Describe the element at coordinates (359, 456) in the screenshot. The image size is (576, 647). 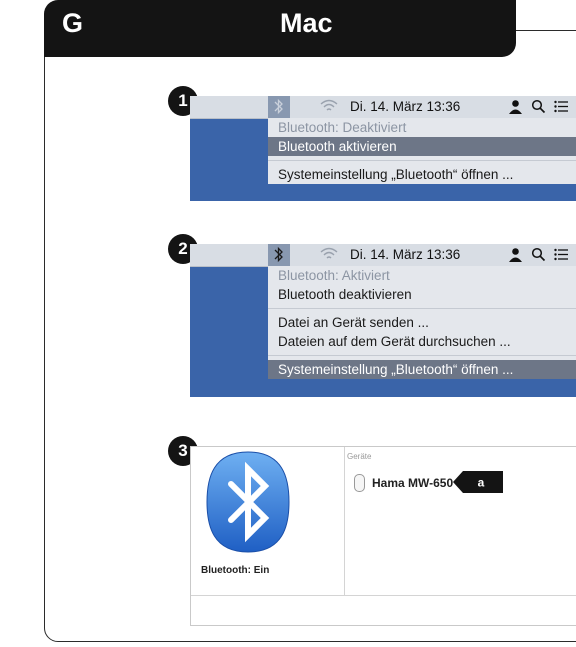
I see `devices-heading: Geräte` at that location.